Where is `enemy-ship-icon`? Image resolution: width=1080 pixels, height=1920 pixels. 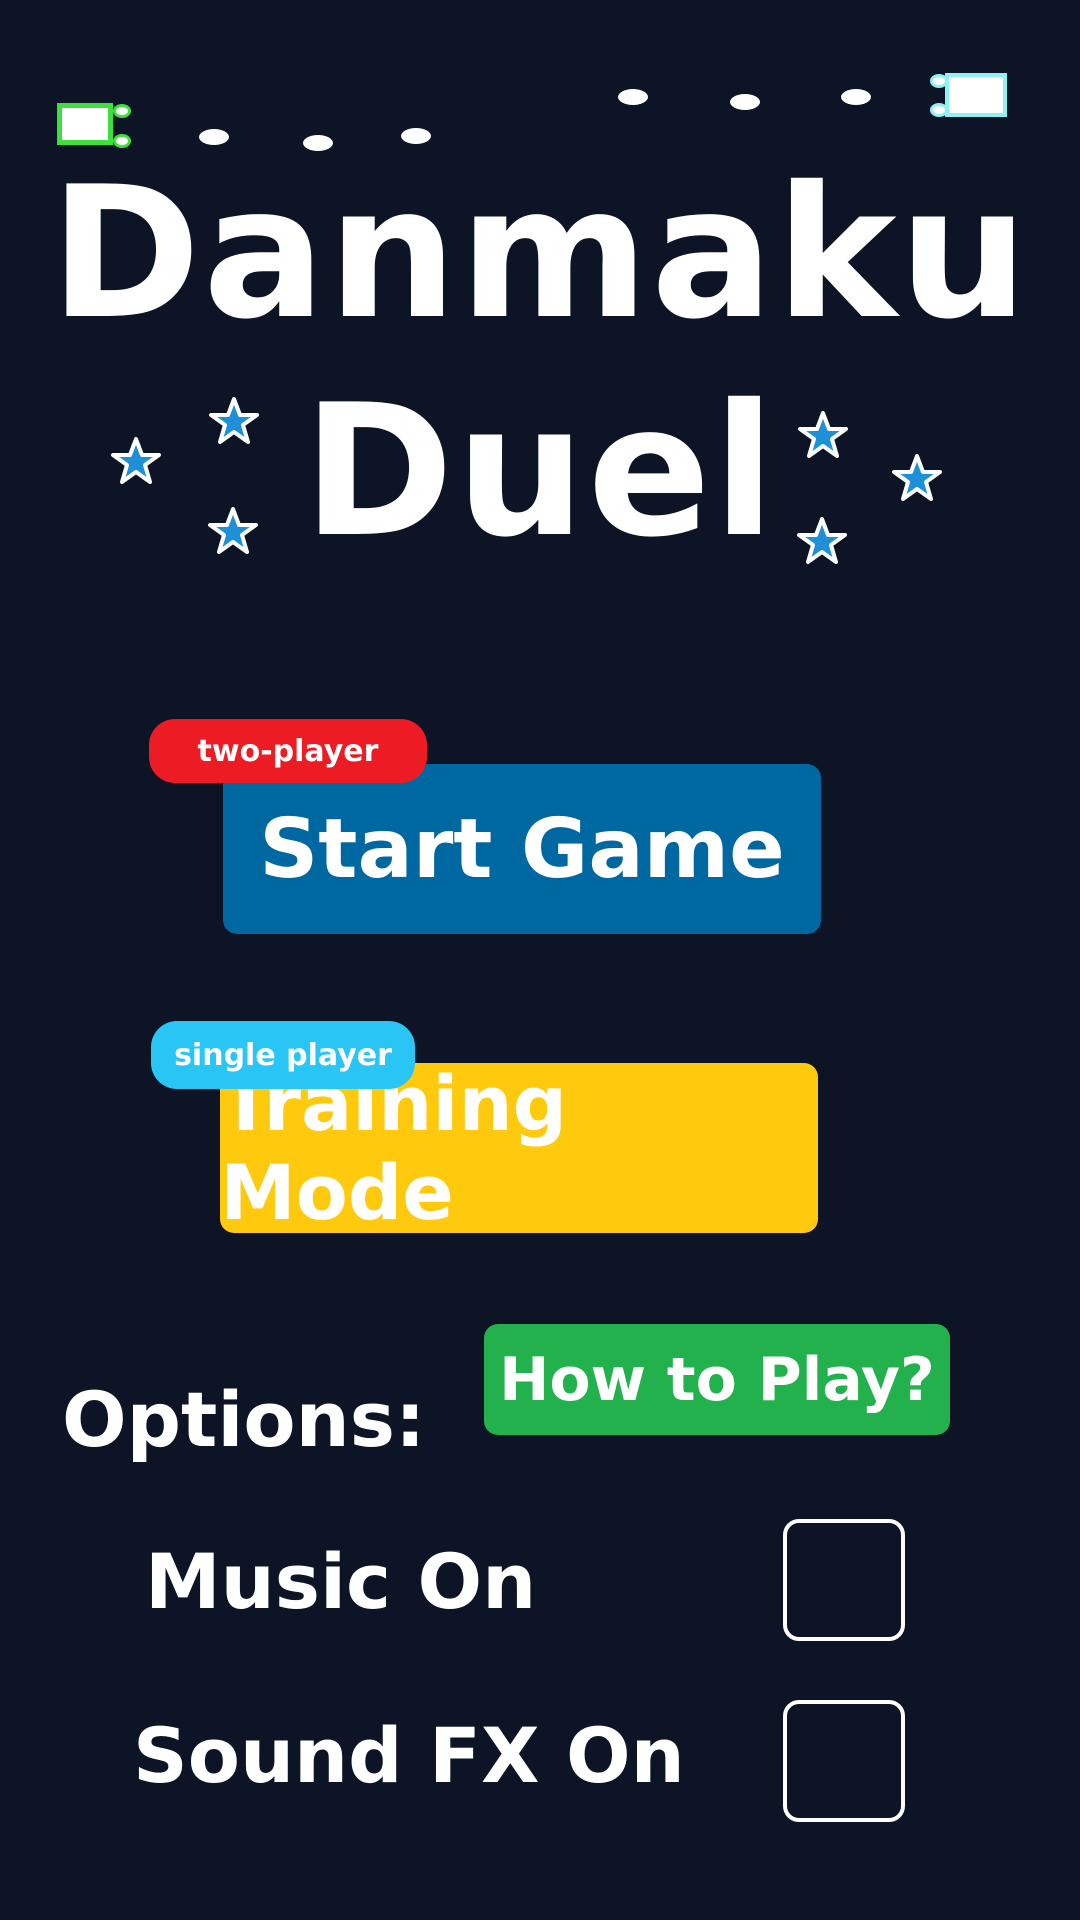
enemy-ship-icon is located at coordinates (976, 95).